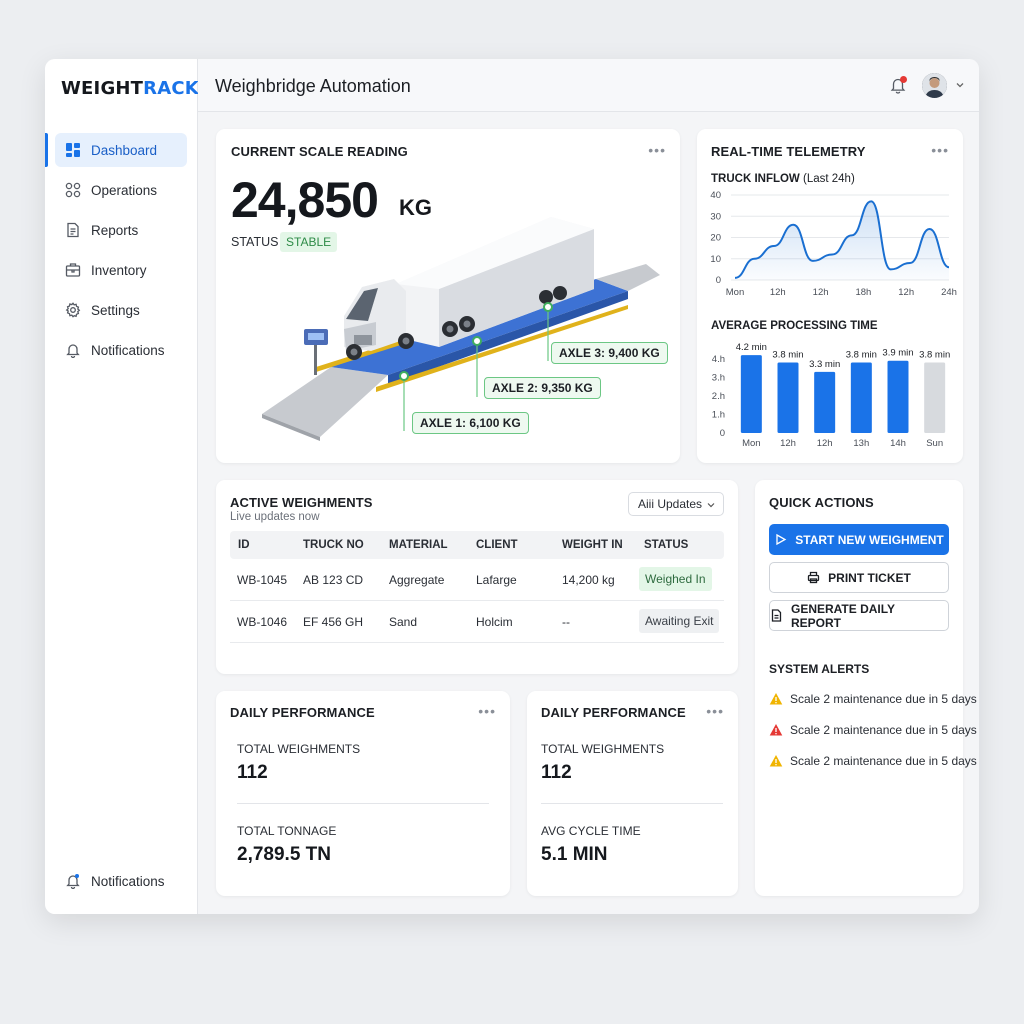 The width and height of the screenshot is (1024, 1024). I want to click on play-icon, so click(781, 539).